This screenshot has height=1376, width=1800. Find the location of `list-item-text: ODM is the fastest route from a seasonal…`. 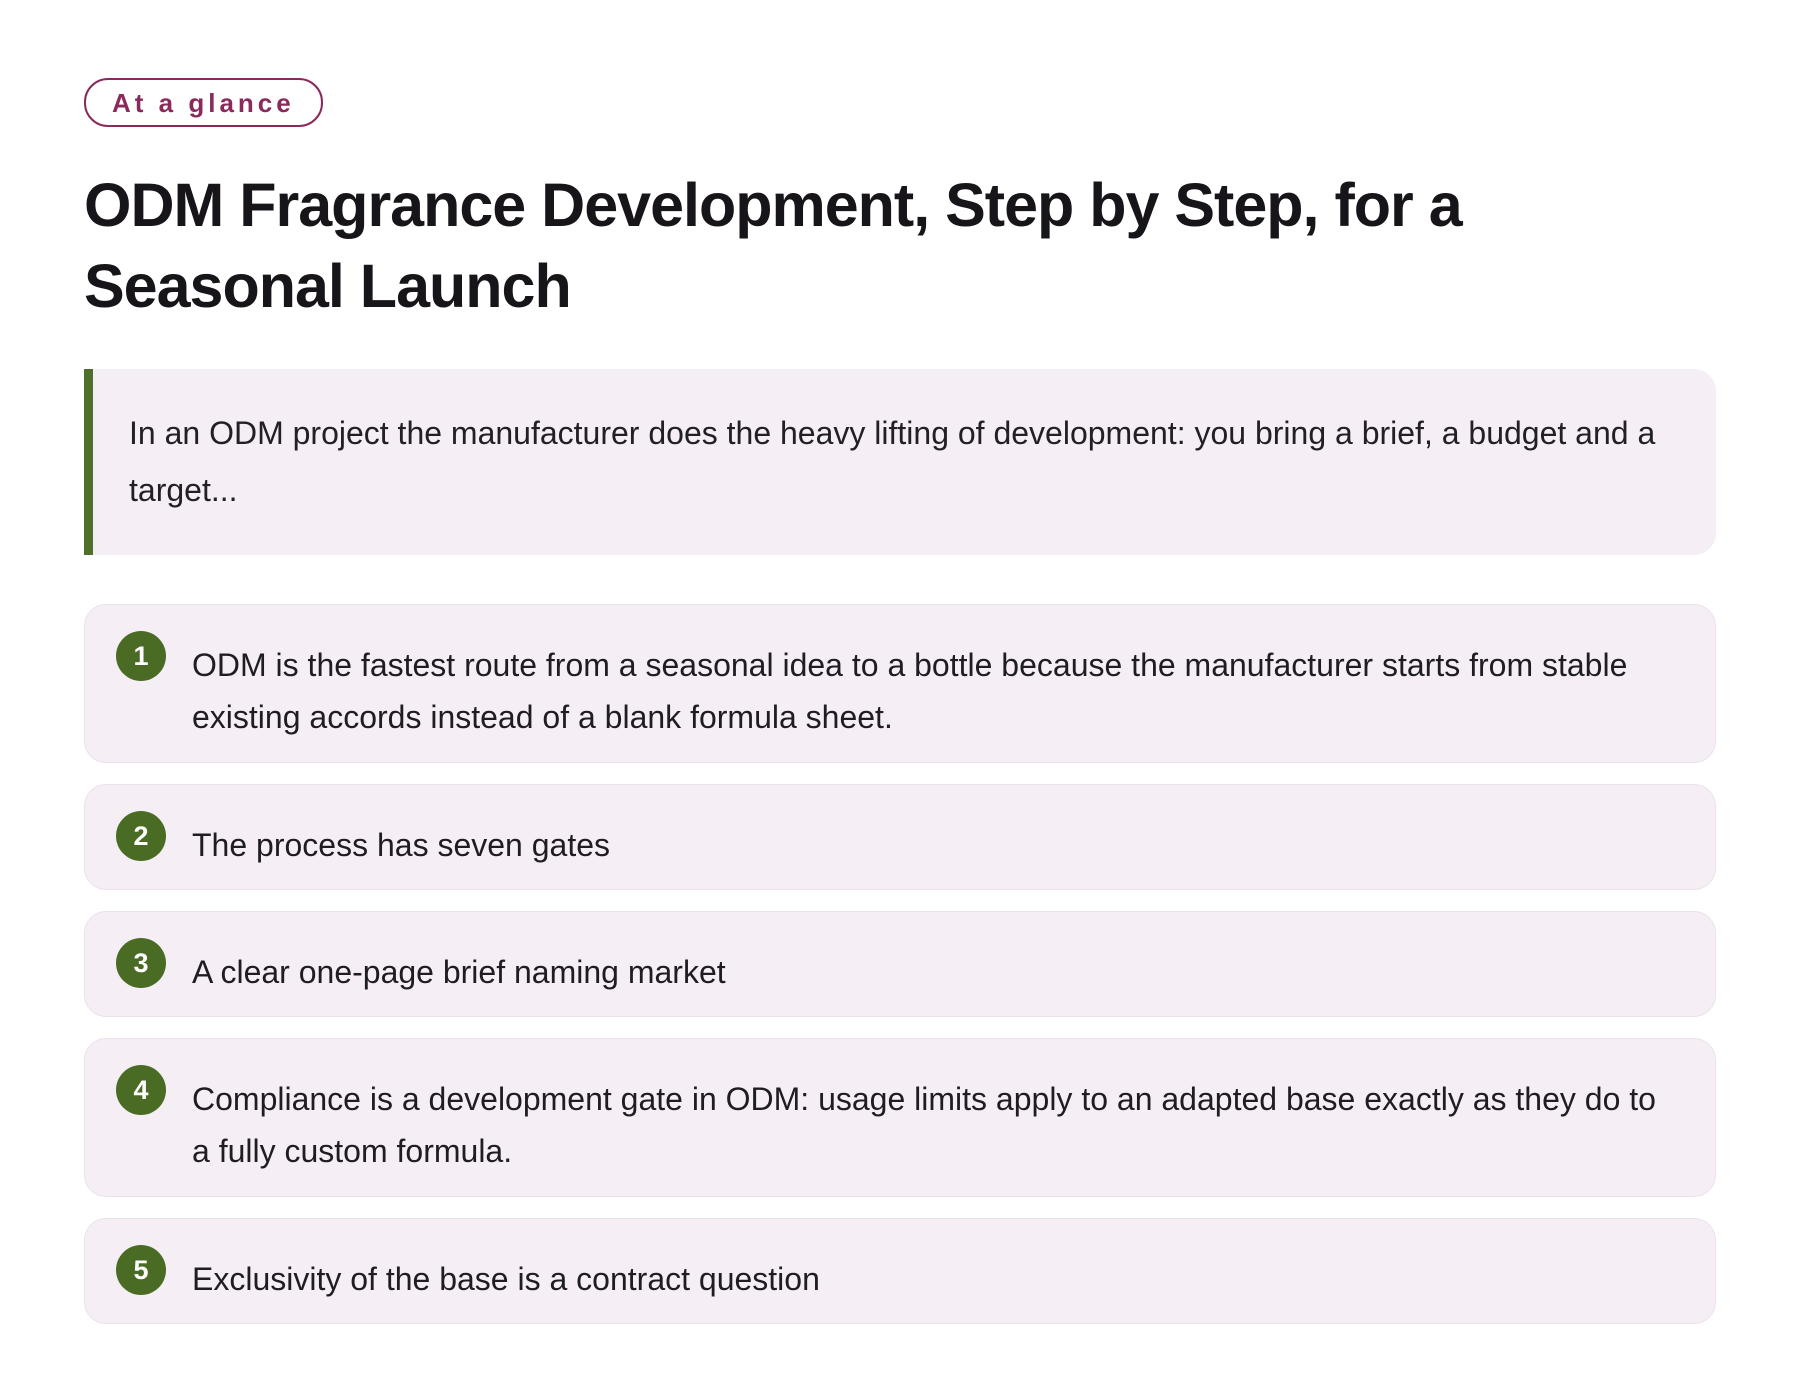

list-item-text: ODM is the fastest route from a seasonal… is located at coordinates (910, 691).